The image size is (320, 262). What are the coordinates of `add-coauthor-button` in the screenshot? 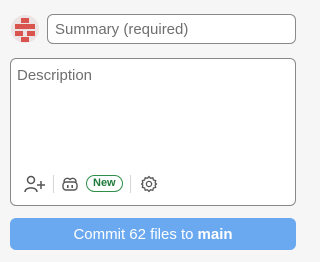 It's located at (35, 184).